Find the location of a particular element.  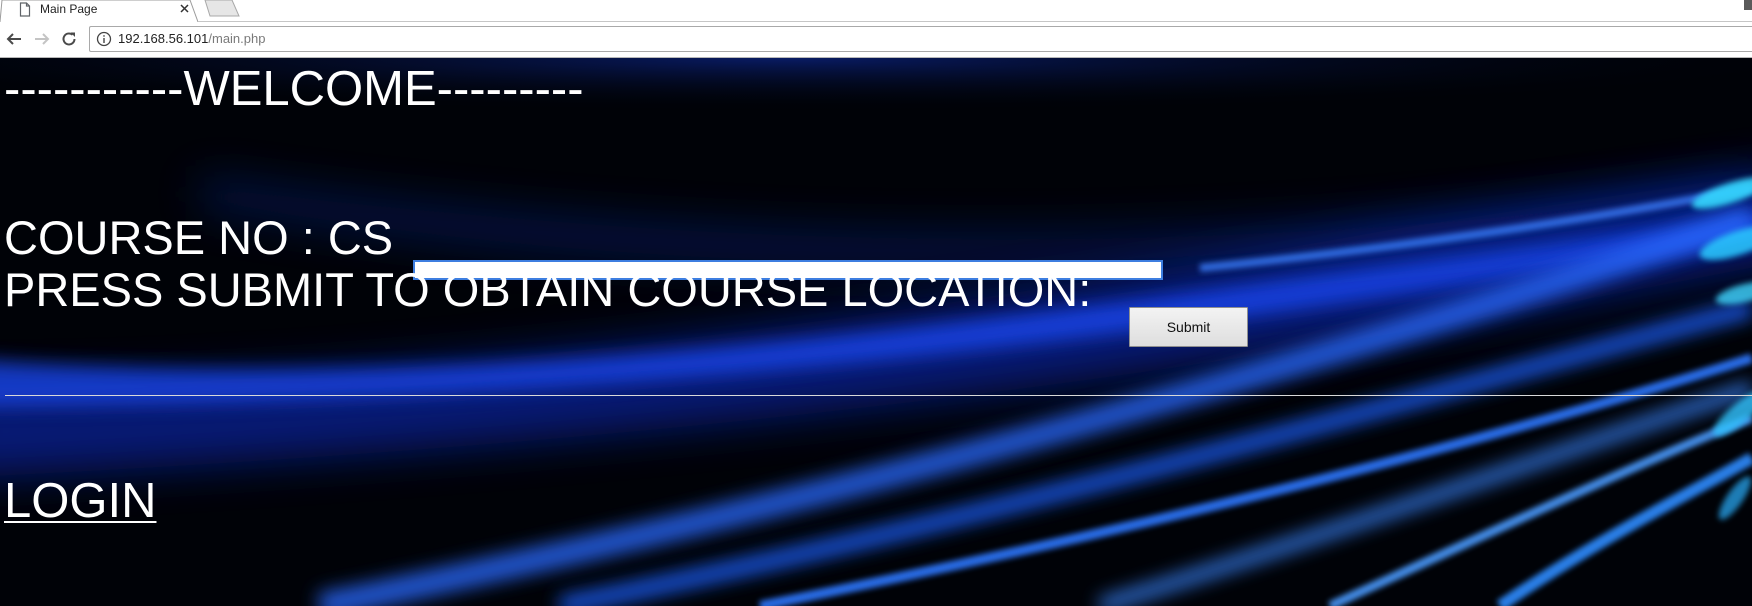

address-bar: 192.168.56.101/main.php is located at coordinates (920, 39).